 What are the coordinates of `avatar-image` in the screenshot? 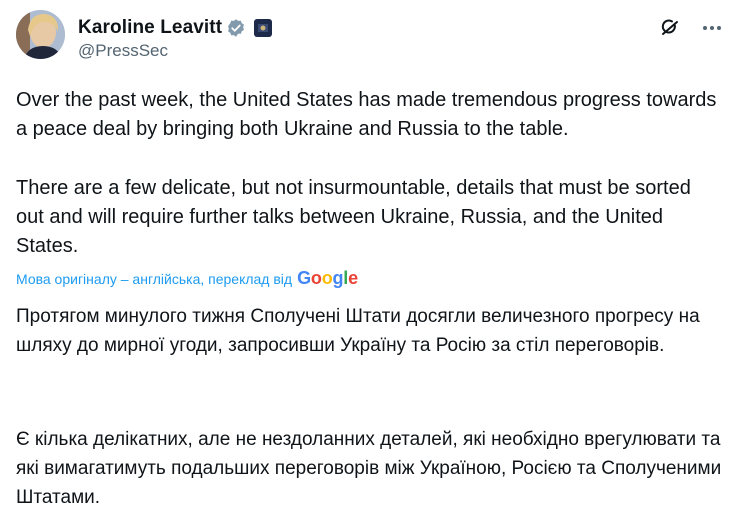 It's located at (40, 34).